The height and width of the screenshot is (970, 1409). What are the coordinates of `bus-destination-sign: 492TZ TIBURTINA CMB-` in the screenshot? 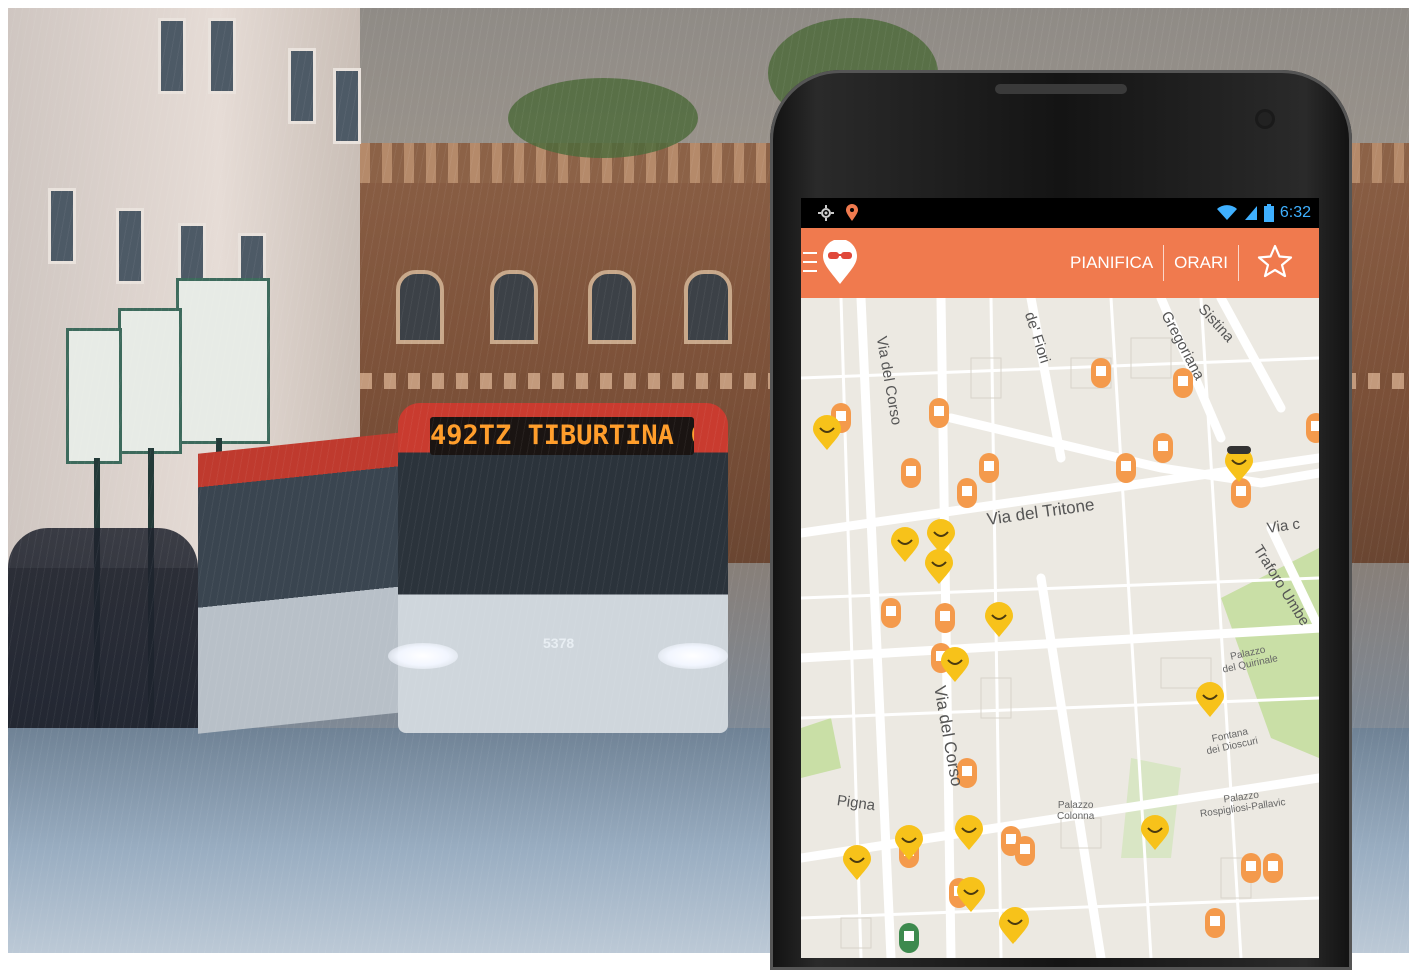 It's located at (562, 436).